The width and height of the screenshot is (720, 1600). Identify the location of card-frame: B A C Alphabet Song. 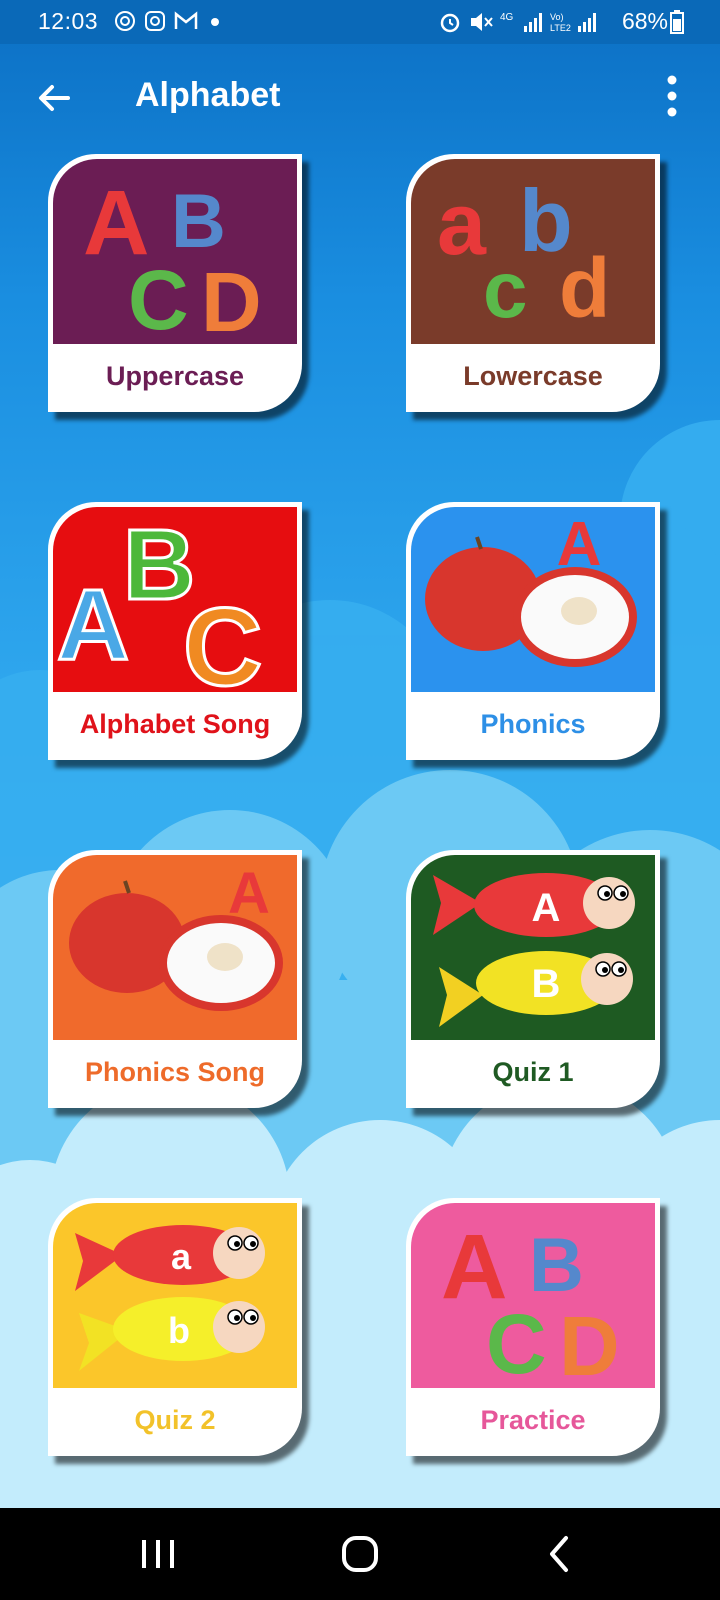
(175, 631).